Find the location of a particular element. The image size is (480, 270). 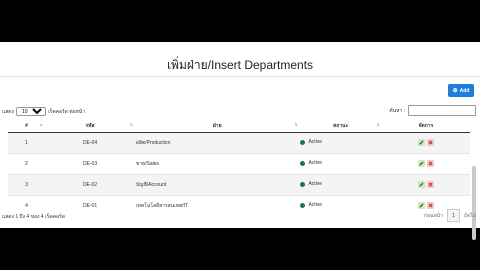

page-length-control: แสดง 10 เร็คคอร์ด ต่อหน้า is located at coordinates (43, 111).